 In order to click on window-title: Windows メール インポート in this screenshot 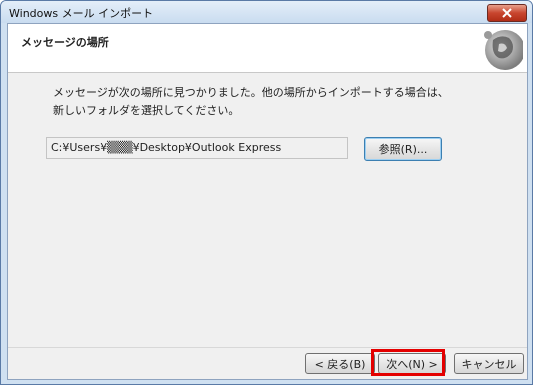, I will do `click(81, 13)`.